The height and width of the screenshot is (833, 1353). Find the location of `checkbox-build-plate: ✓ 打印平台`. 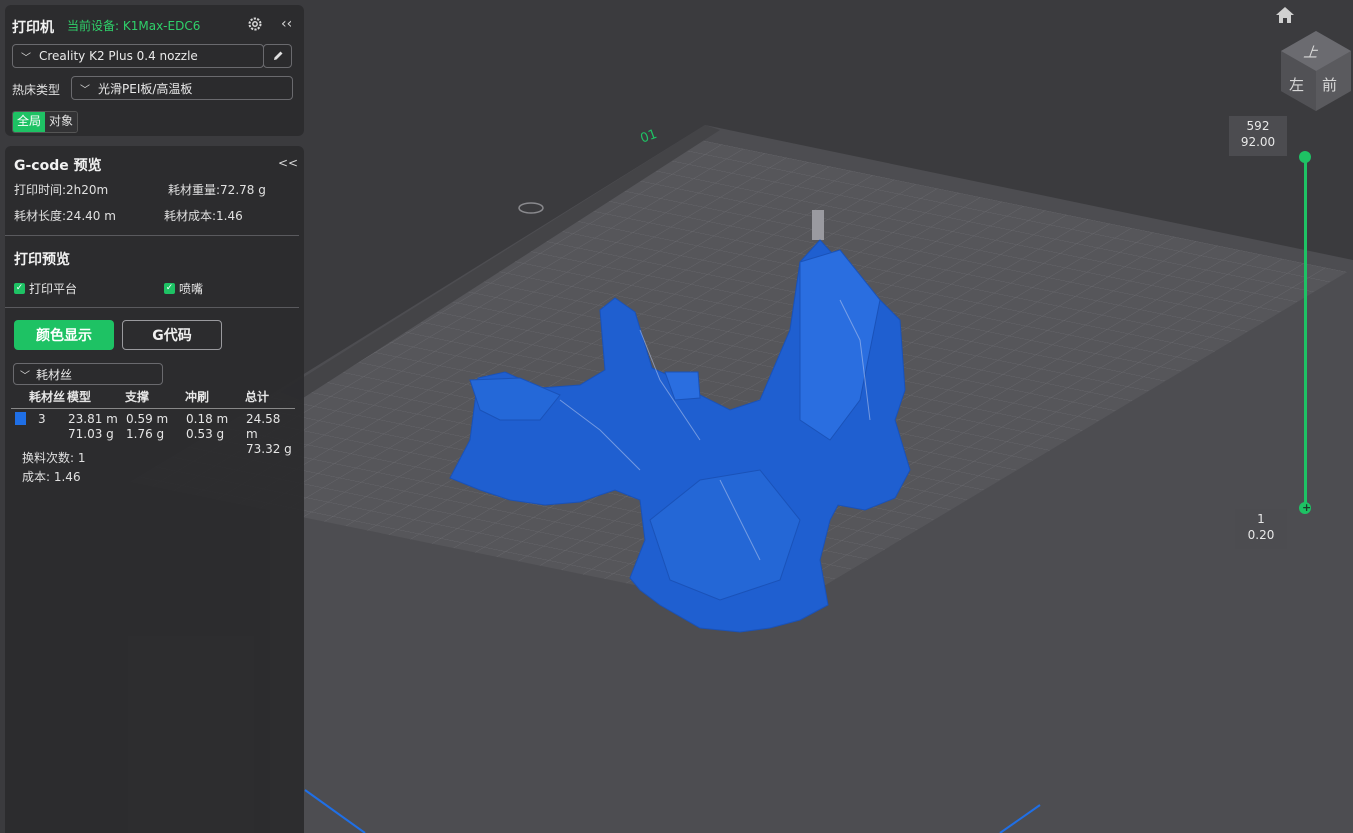

checkbox-build-plate: ✓ 打印平台 is located at coordinates (45, 288).